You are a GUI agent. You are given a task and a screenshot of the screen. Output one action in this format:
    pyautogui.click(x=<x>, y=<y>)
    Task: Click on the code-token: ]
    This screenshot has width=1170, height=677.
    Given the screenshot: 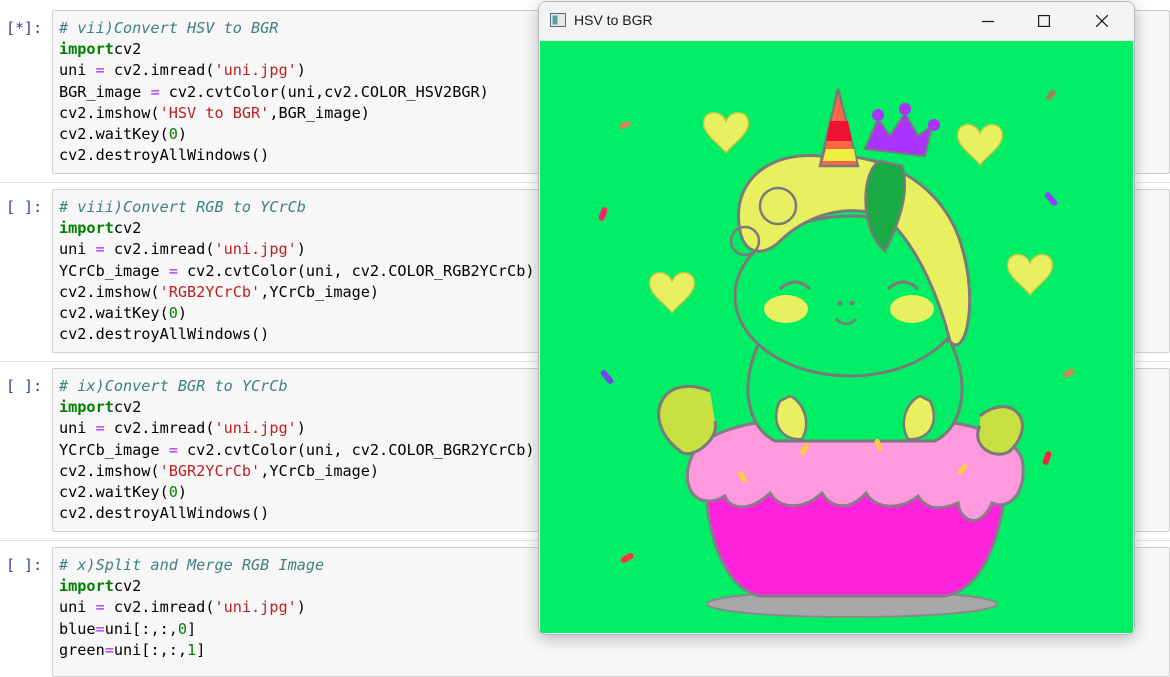 What is the action you would take?
    pyautogui.click(x=201, y=649)
    